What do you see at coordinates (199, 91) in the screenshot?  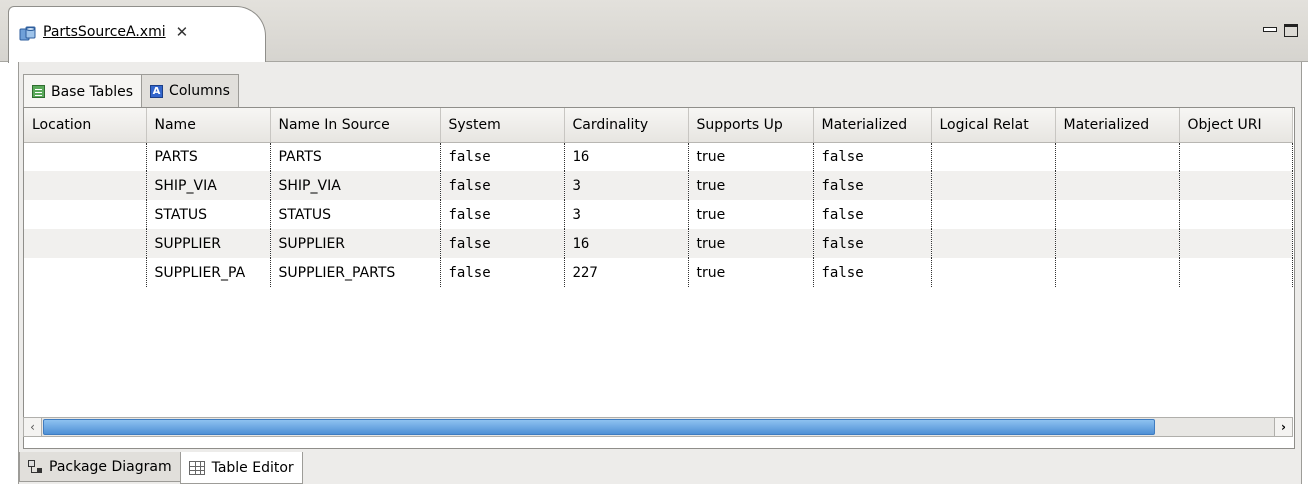 I see `tab-columns-label: Columns` at bounding box center [199, 91].